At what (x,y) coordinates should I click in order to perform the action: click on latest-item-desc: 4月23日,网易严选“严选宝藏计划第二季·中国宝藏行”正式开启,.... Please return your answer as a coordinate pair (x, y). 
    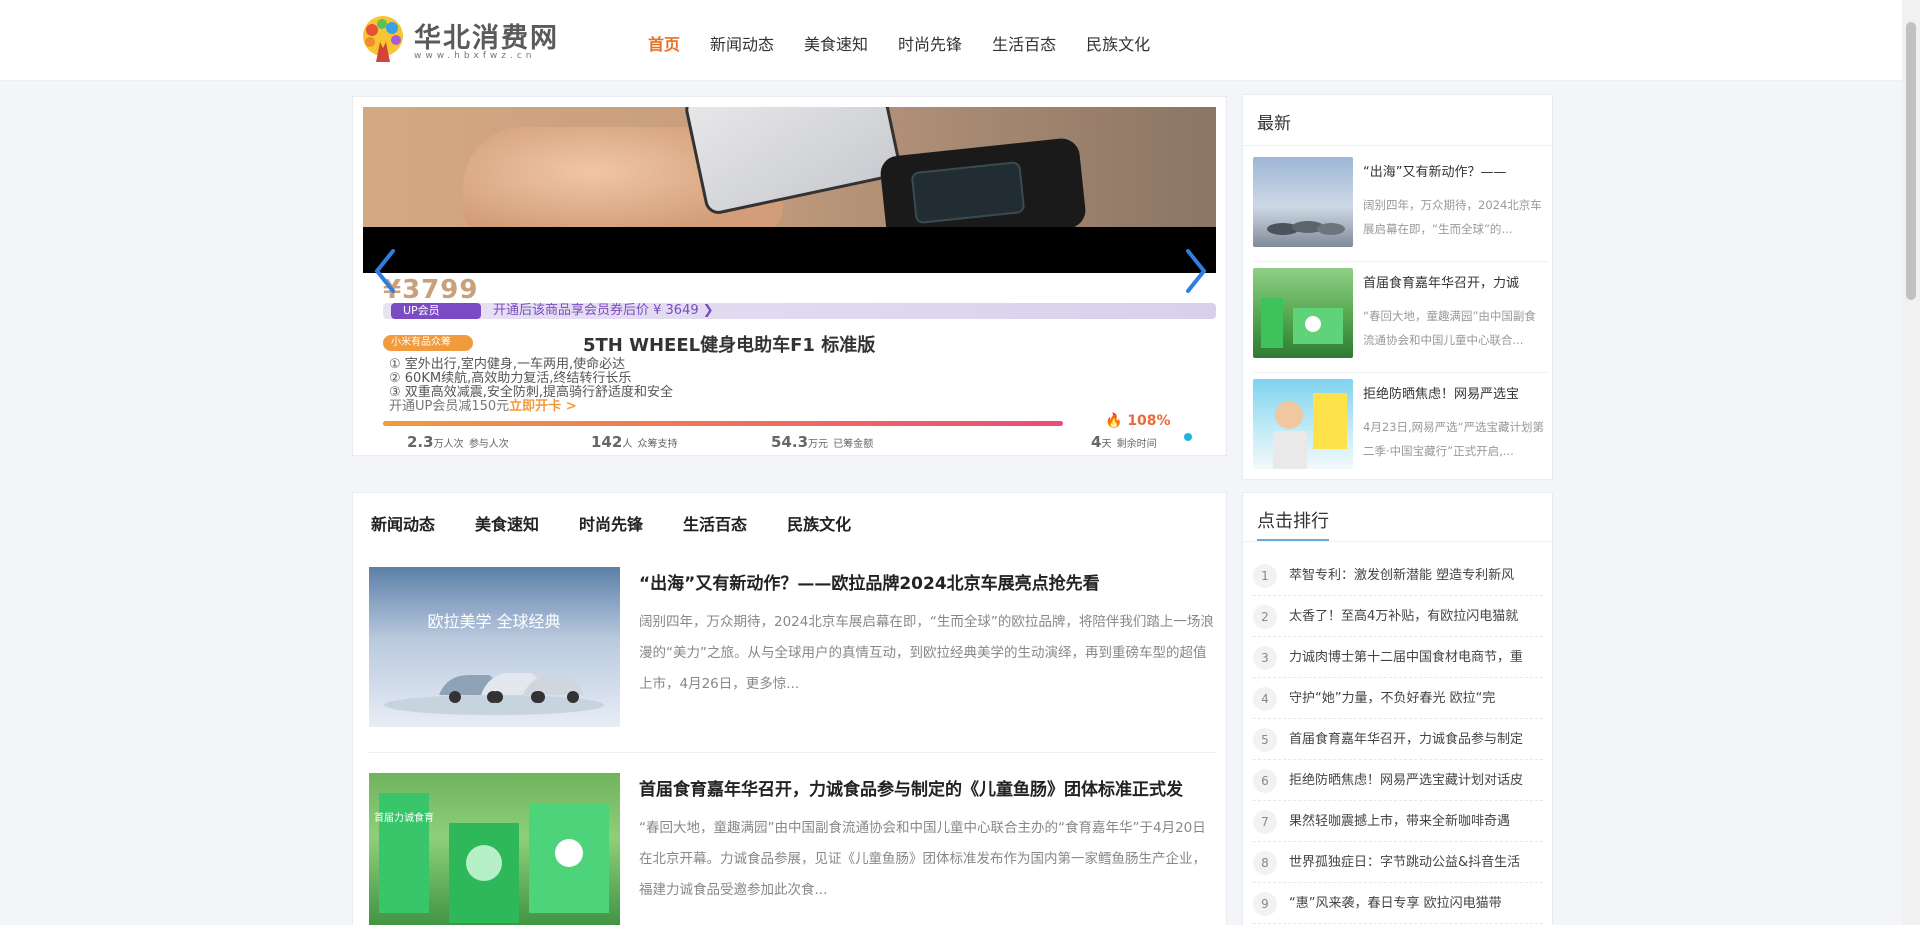
    Looking at the image, I should click on (1454, 439).